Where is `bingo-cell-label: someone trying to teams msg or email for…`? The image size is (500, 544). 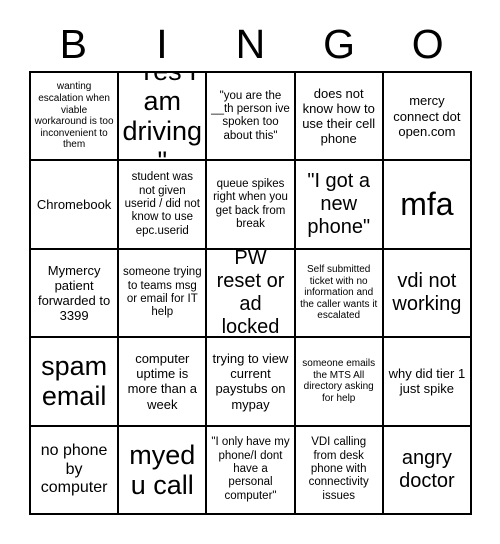 bingo-cell-label: someone trying to teams msg or email for… is located at coordinates (162, 292).